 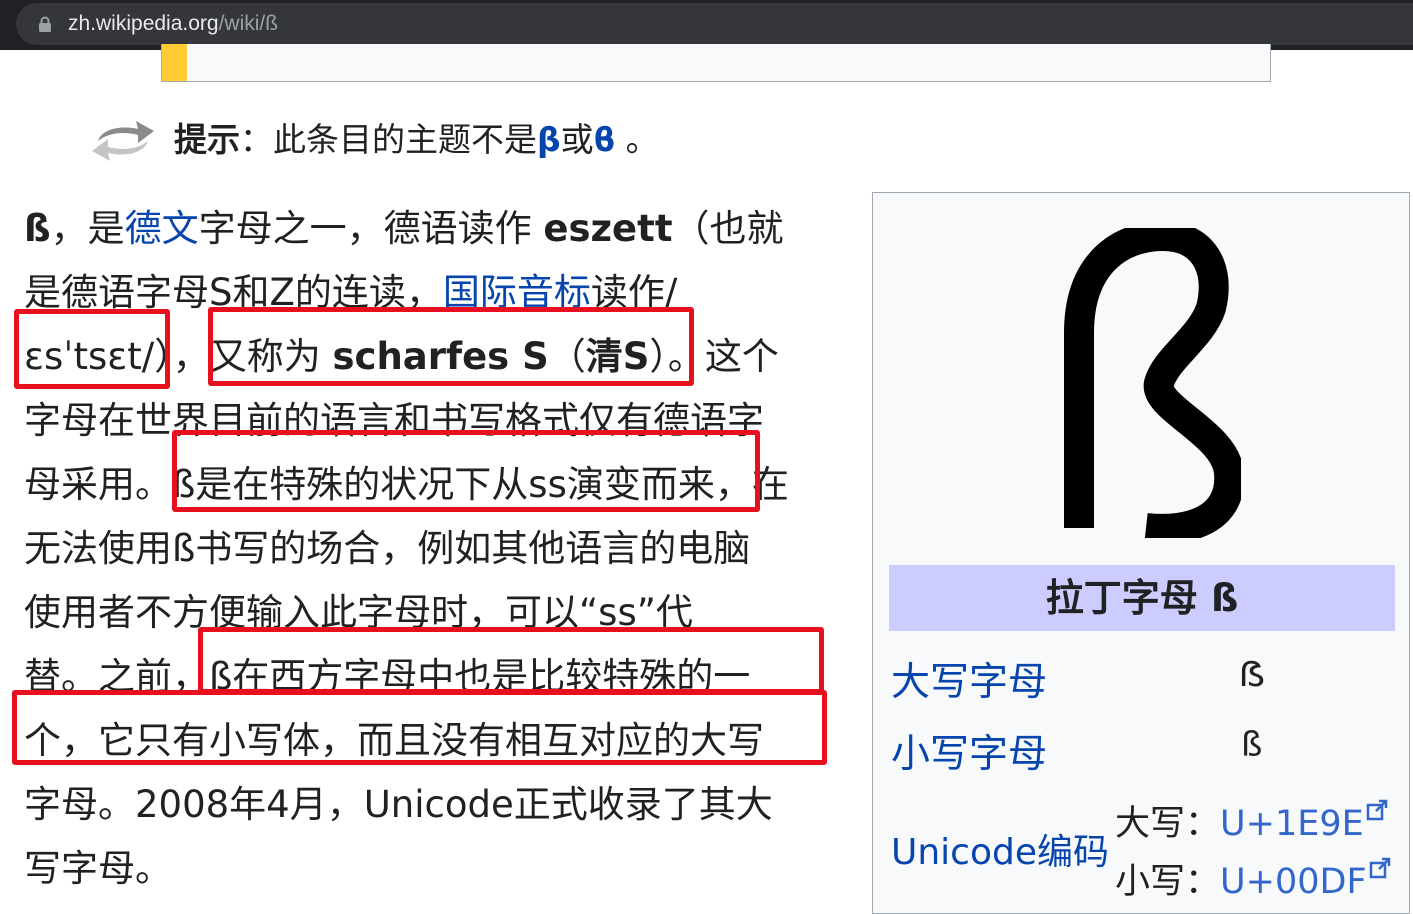 What do you see at coordinates (123, 141) in the screenshot?
I see `hatnote-arrows-icon` at bounding box center [123, 141].